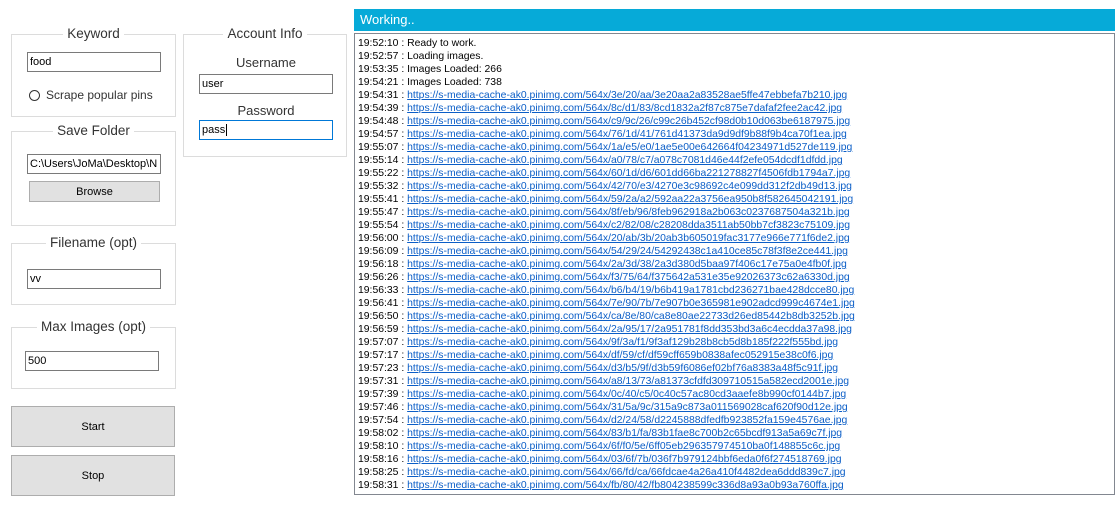 The width and height of the screenshot is (1115, 519). Describe the element at coordinates (94, 164) in the screenshot. I see `save-folder-input: C:\Users\JoMa\Desktop\N` at that location.